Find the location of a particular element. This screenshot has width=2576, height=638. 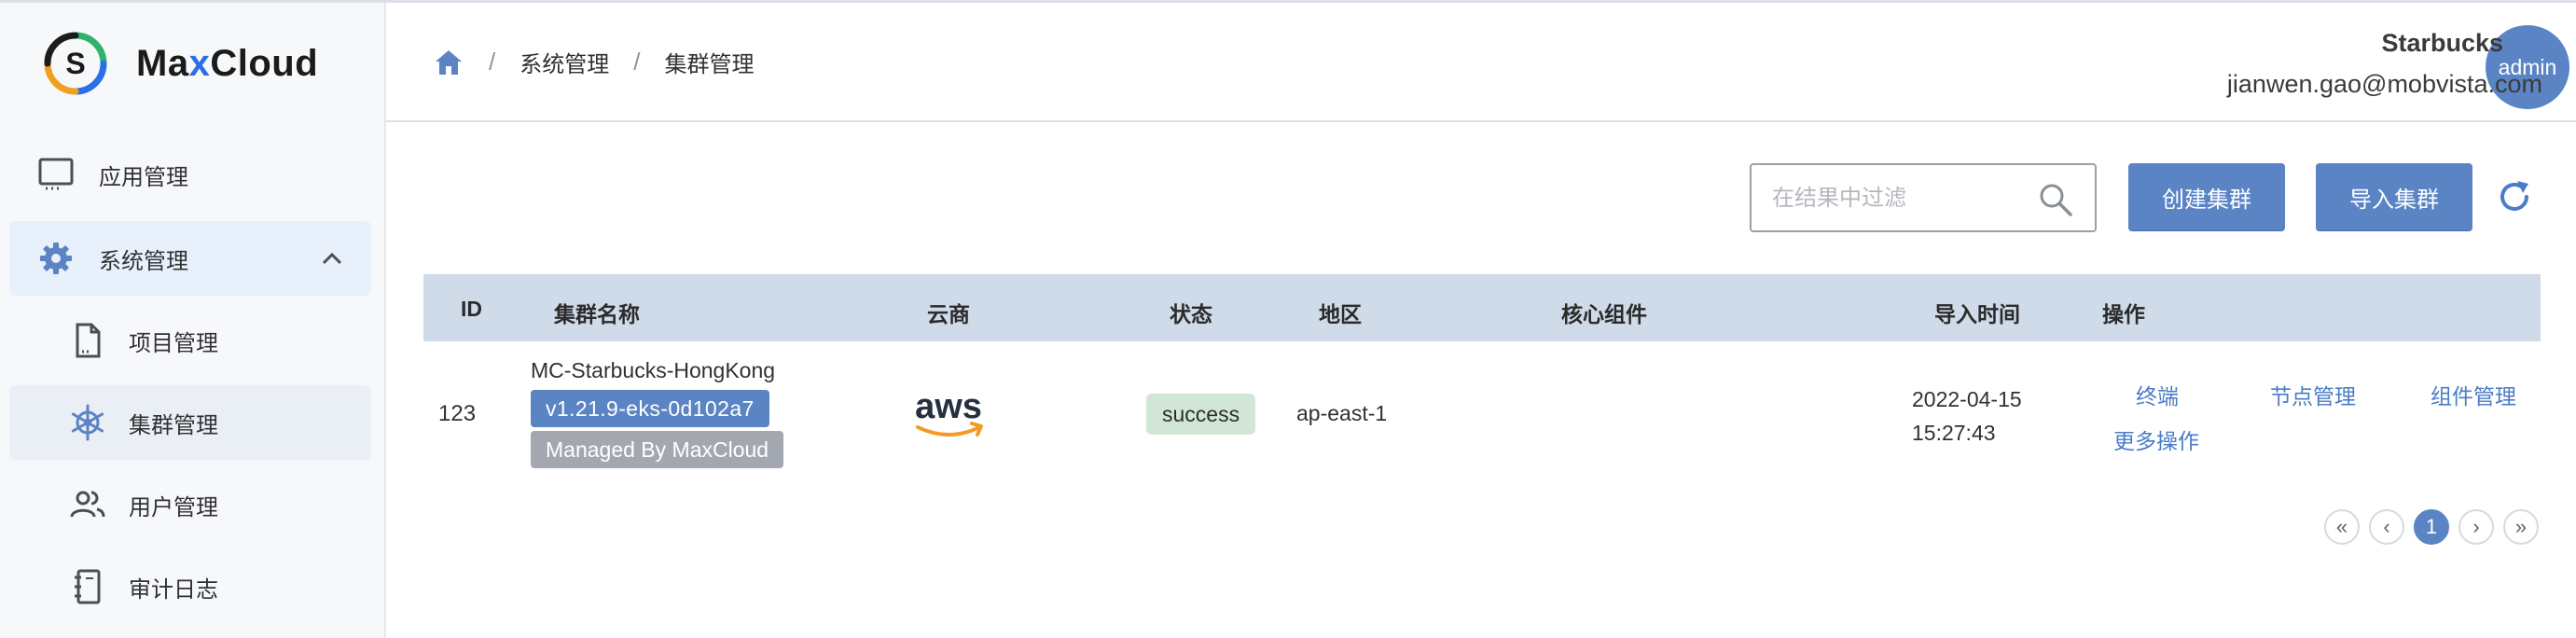

more-actions-link: 更多操作 is located at coordinates (2156, 439).